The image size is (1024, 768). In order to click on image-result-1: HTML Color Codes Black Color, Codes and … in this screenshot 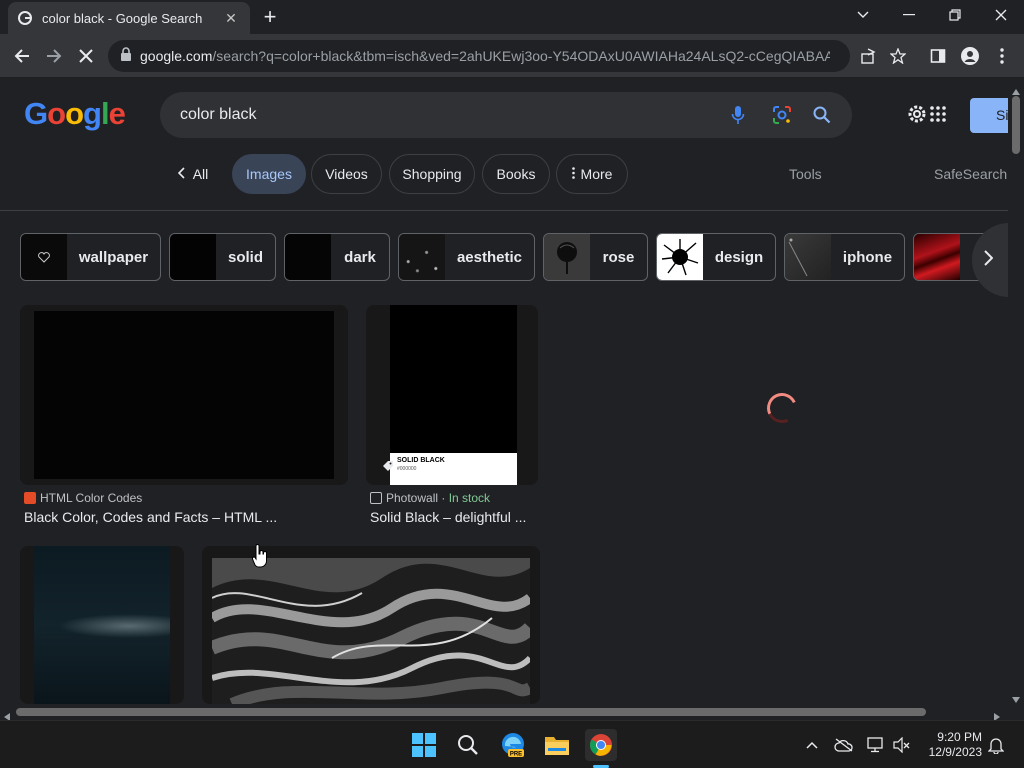, I will do `click(184, 440)`.